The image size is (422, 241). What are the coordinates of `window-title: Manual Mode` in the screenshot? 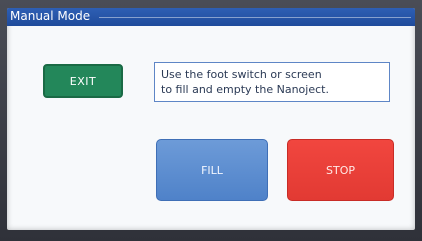 It's located at (50, 16).